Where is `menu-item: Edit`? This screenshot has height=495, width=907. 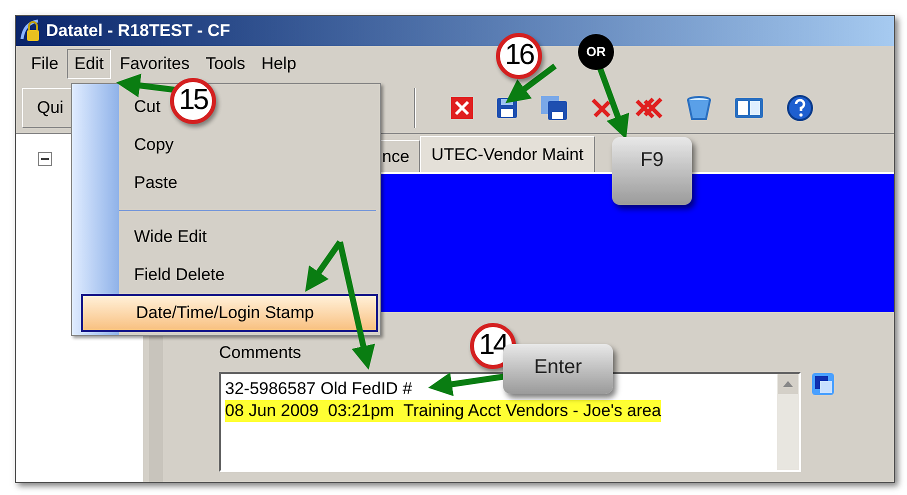
menu-item: Edit is located at coordinates (89, 64).